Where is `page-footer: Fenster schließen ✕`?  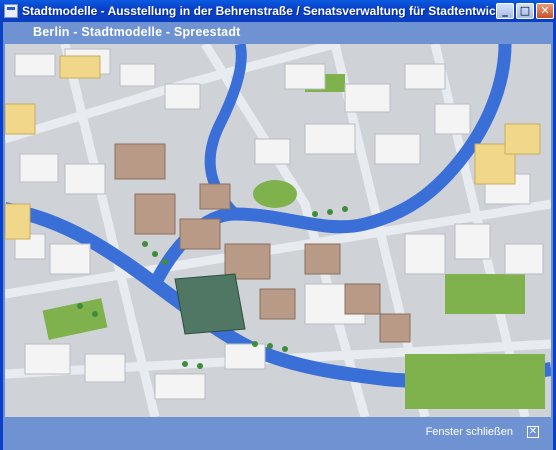
page-footer: Fenster schließen ✕ is located at coordinates (278, 433).